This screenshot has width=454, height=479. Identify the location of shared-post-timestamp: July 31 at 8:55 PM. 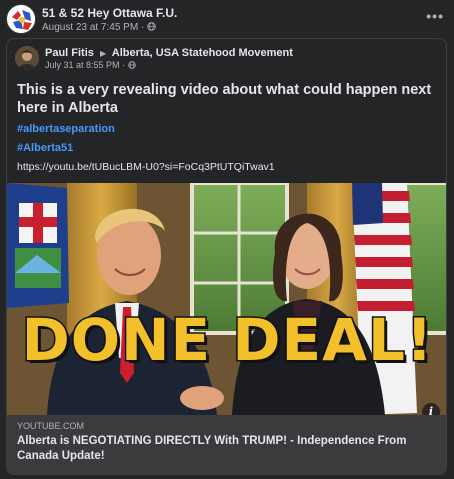
(82, 65).